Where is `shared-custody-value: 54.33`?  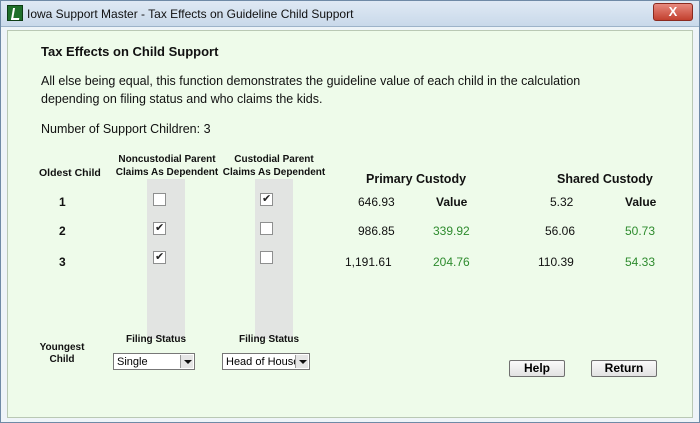
shared-custody-value: 54.33 is located at coordinates (640, 262).